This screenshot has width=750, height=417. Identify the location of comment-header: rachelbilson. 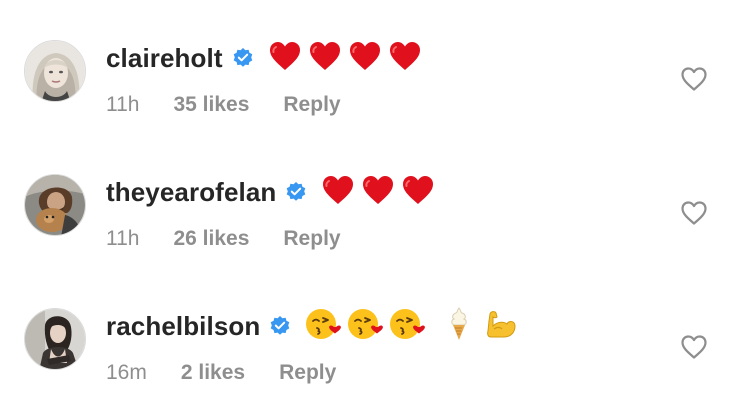
(311, 326).